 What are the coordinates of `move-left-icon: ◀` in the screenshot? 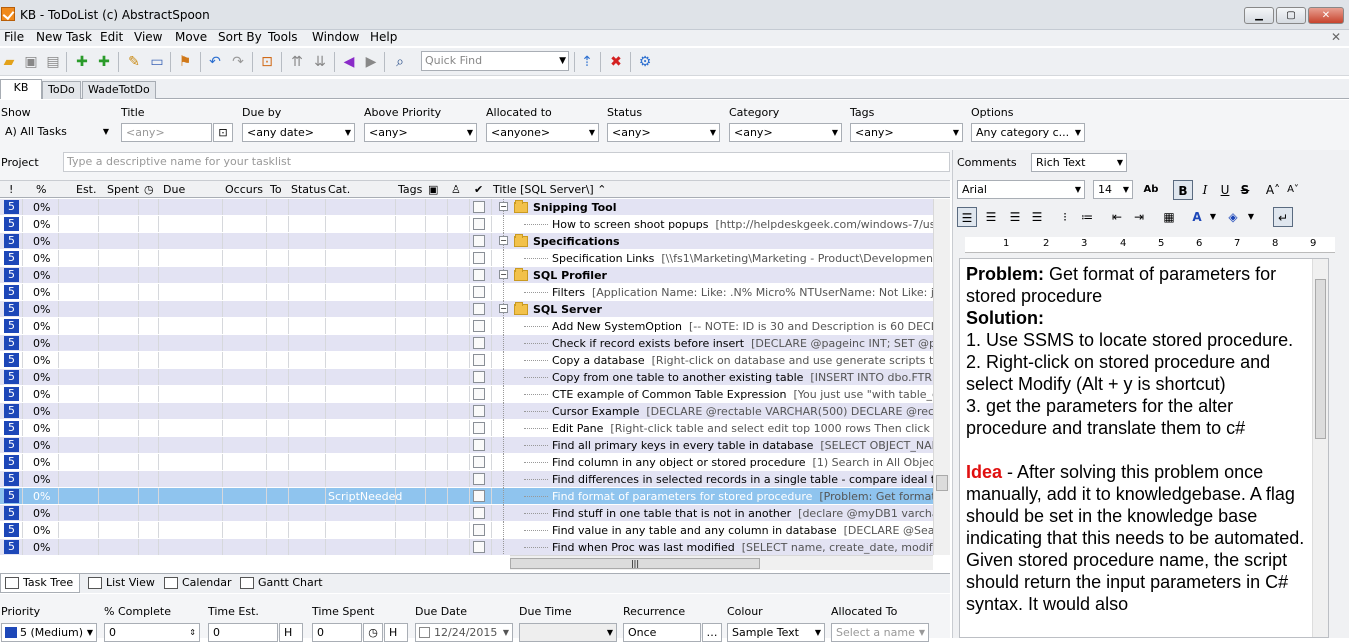 It's located at (349, 62).